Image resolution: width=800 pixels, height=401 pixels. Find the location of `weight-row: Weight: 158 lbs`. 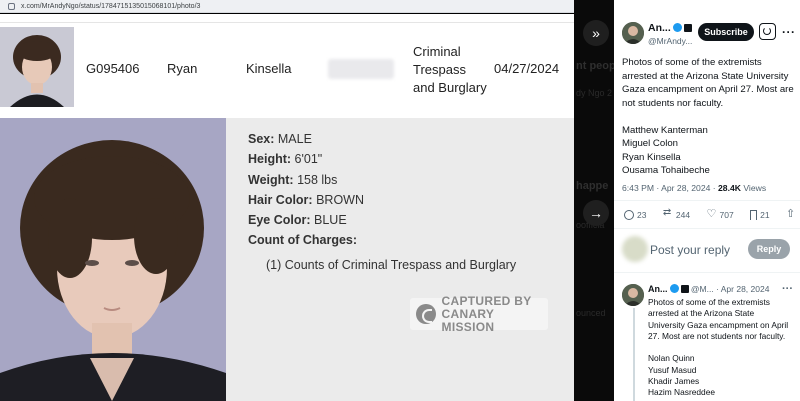

weight-row: Weight: 158 lbs is located at coordinates (293, 179).